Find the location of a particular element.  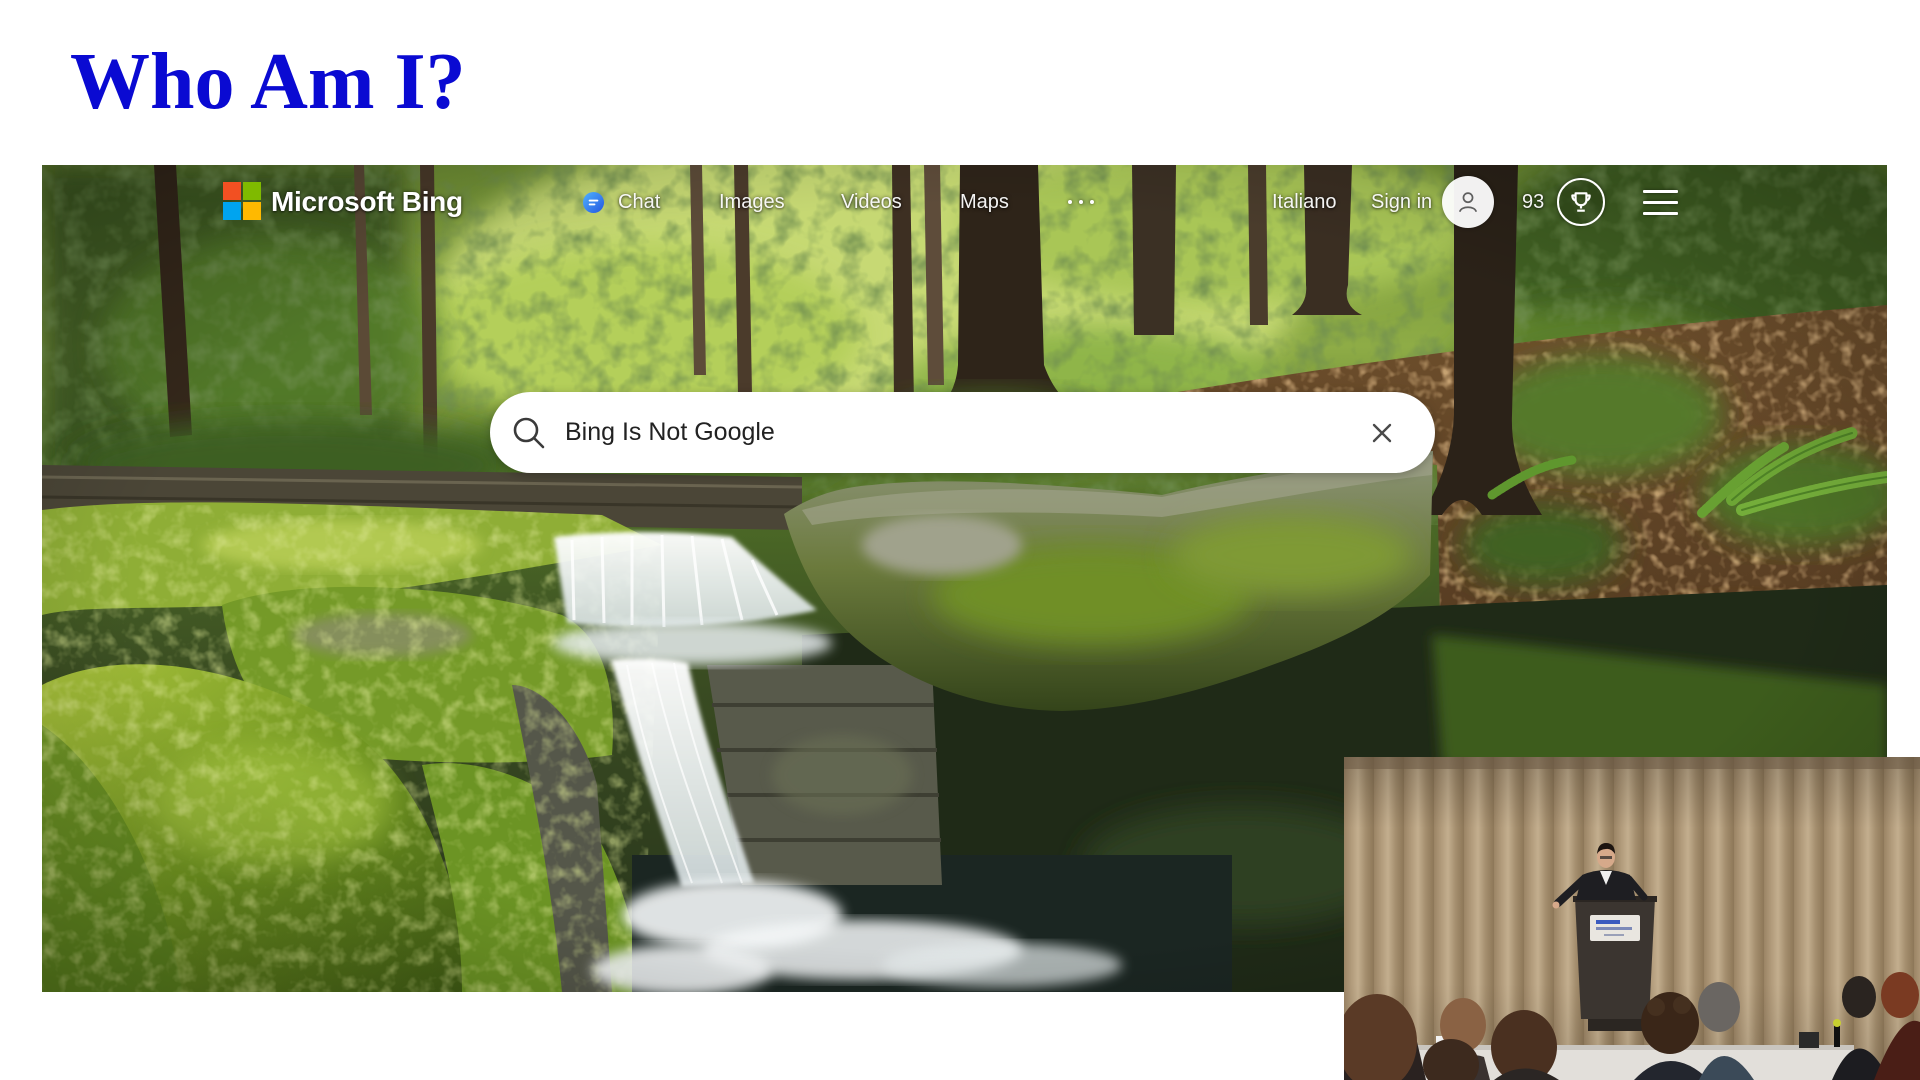

slide-title: Who Am I? is located at coordinates (268, 82).